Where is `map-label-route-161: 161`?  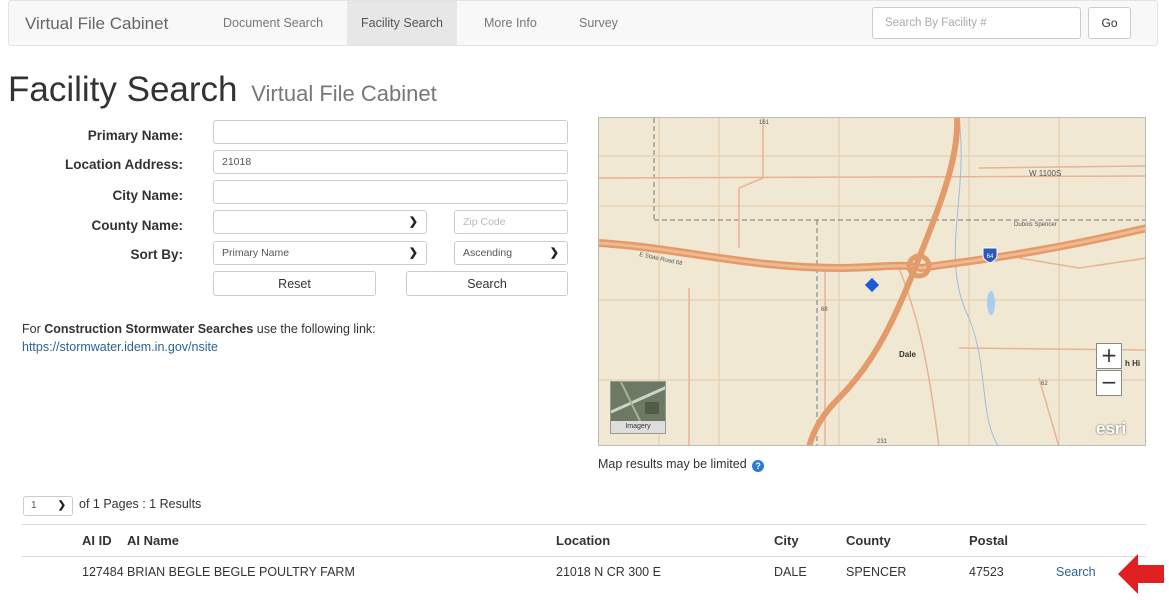
map-label-route-161: 161 is located at coordinates (764, 123).